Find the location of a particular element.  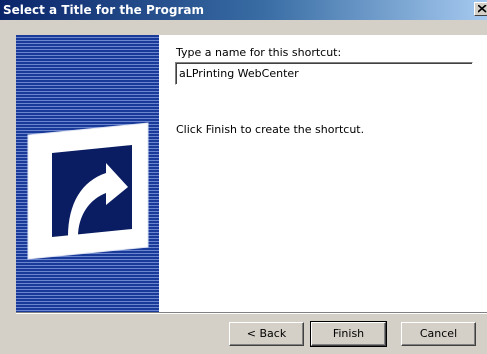

finish-button: Finish is located at coordinates (348, 334).